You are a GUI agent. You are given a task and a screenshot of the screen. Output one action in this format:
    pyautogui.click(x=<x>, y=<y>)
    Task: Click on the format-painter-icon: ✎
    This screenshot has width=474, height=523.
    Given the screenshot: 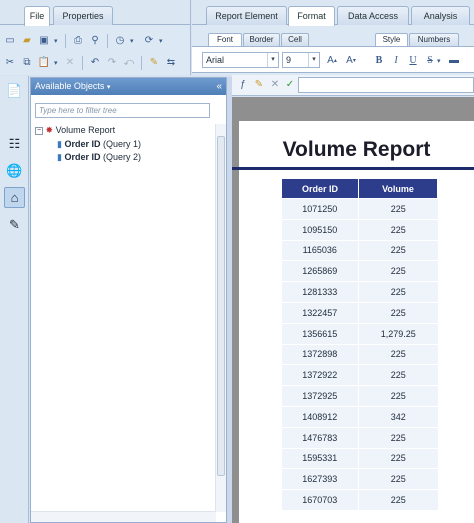 What is the action you would take?
    pyautogui.click(x=154, y=63)
    